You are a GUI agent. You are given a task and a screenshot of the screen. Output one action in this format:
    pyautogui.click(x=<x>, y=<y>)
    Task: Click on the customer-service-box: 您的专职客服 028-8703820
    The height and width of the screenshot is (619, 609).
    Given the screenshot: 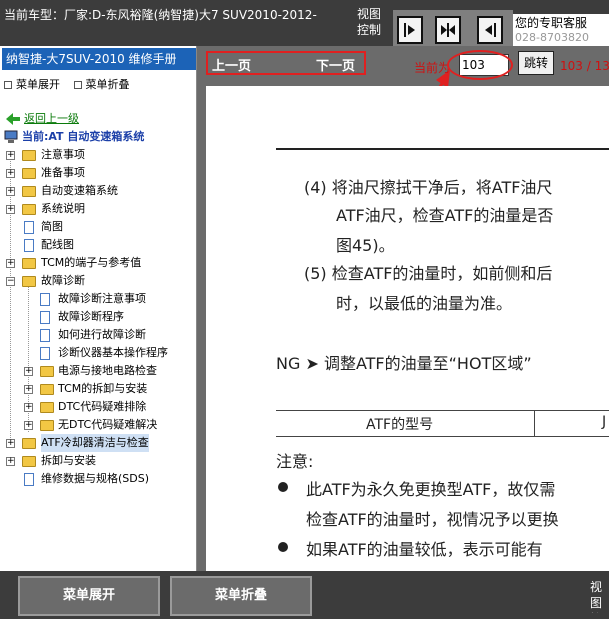 What is the action you would take?
    pyautogui.click(x=561, y=30)
    